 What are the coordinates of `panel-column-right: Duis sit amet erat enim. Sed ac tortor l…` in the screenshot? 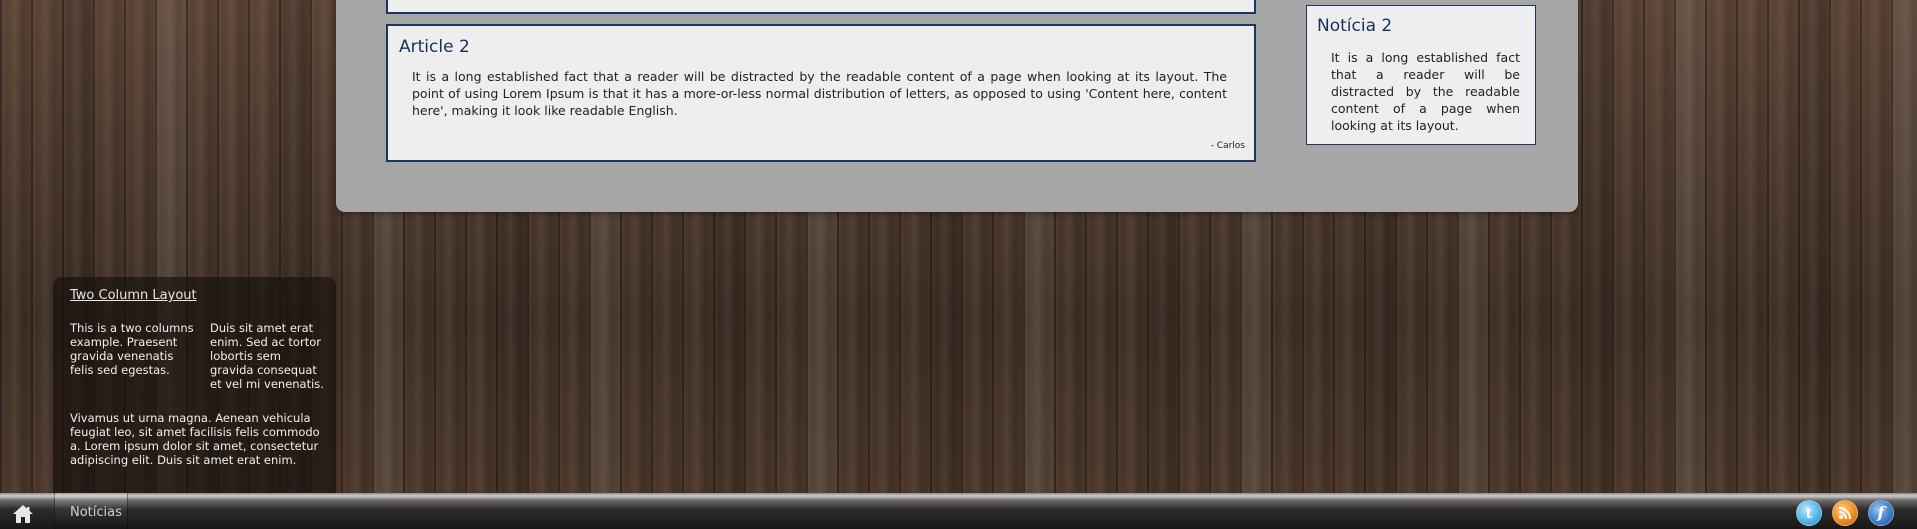 It's located at (267, 356).